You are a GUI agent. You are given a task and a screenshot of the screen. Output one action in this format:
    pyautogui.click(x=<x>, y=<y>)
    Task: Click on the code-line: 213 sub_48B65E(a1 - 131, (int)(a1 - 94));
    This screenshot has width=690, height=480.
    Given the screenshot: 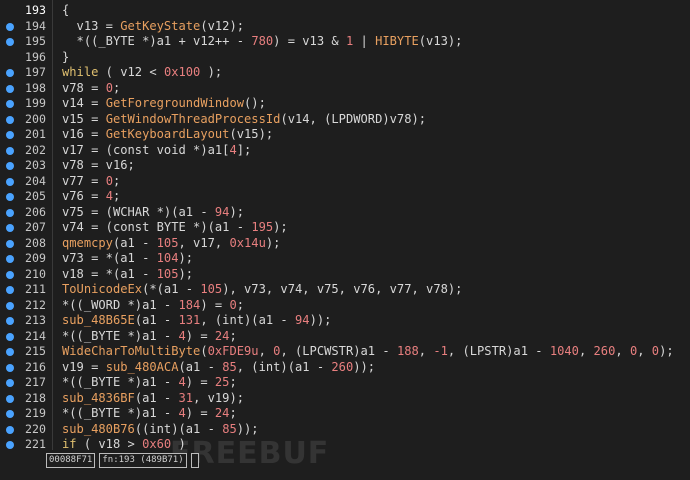 What is the action you would take?
    pyautogui.click(x=345, y=321)
    